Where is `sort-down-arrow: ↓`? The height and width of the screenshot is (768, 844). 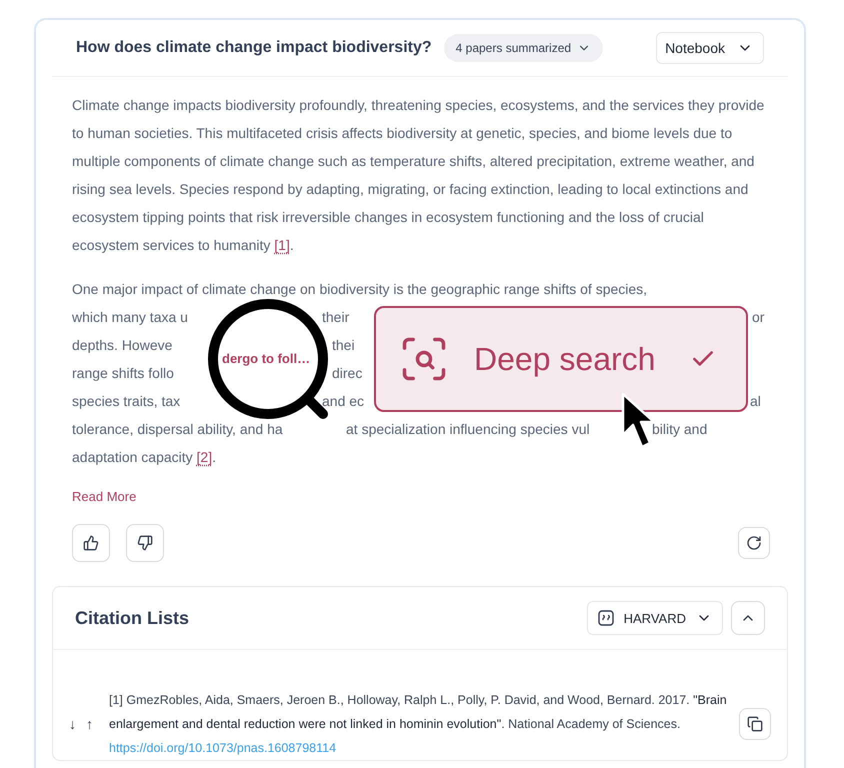 sort-down-arrow: ↓ is located at coordinates (72, 724).